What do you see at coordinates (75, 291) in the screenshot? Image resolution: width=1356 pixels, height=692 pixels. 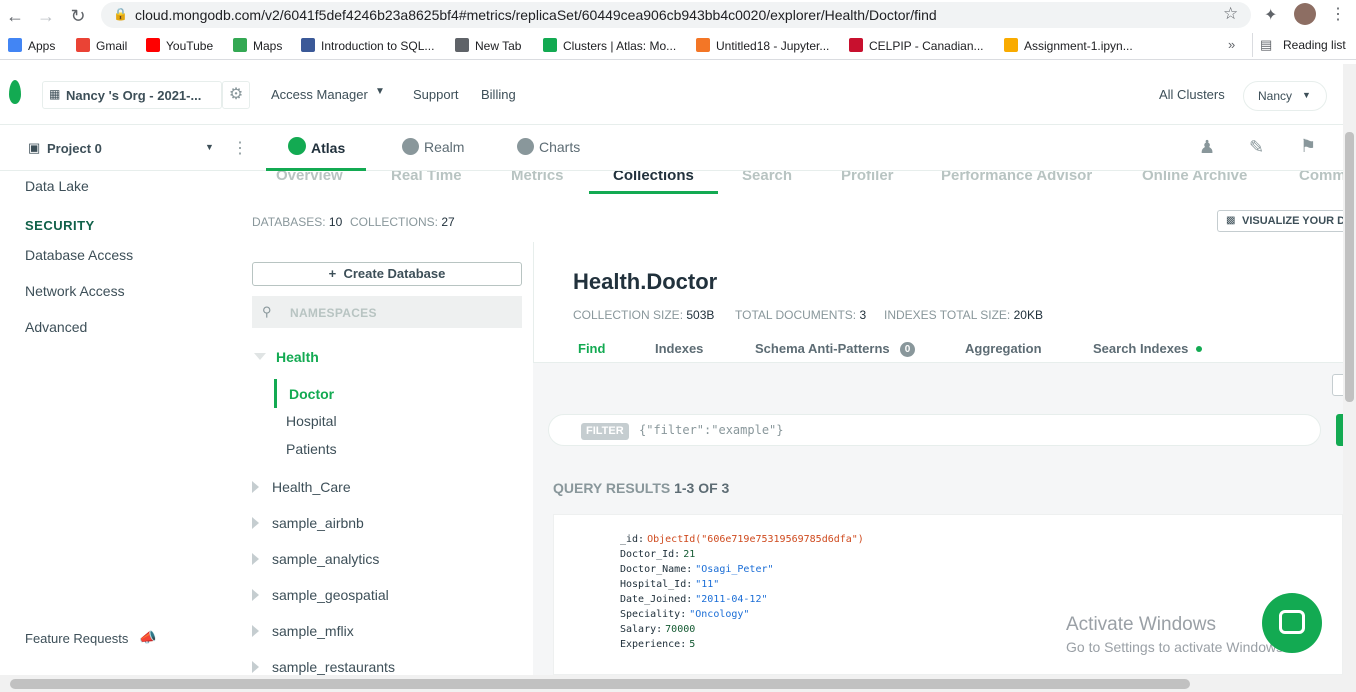 I see `sidebar-item-network-access: Network Access` at bounding box center [75, 291].